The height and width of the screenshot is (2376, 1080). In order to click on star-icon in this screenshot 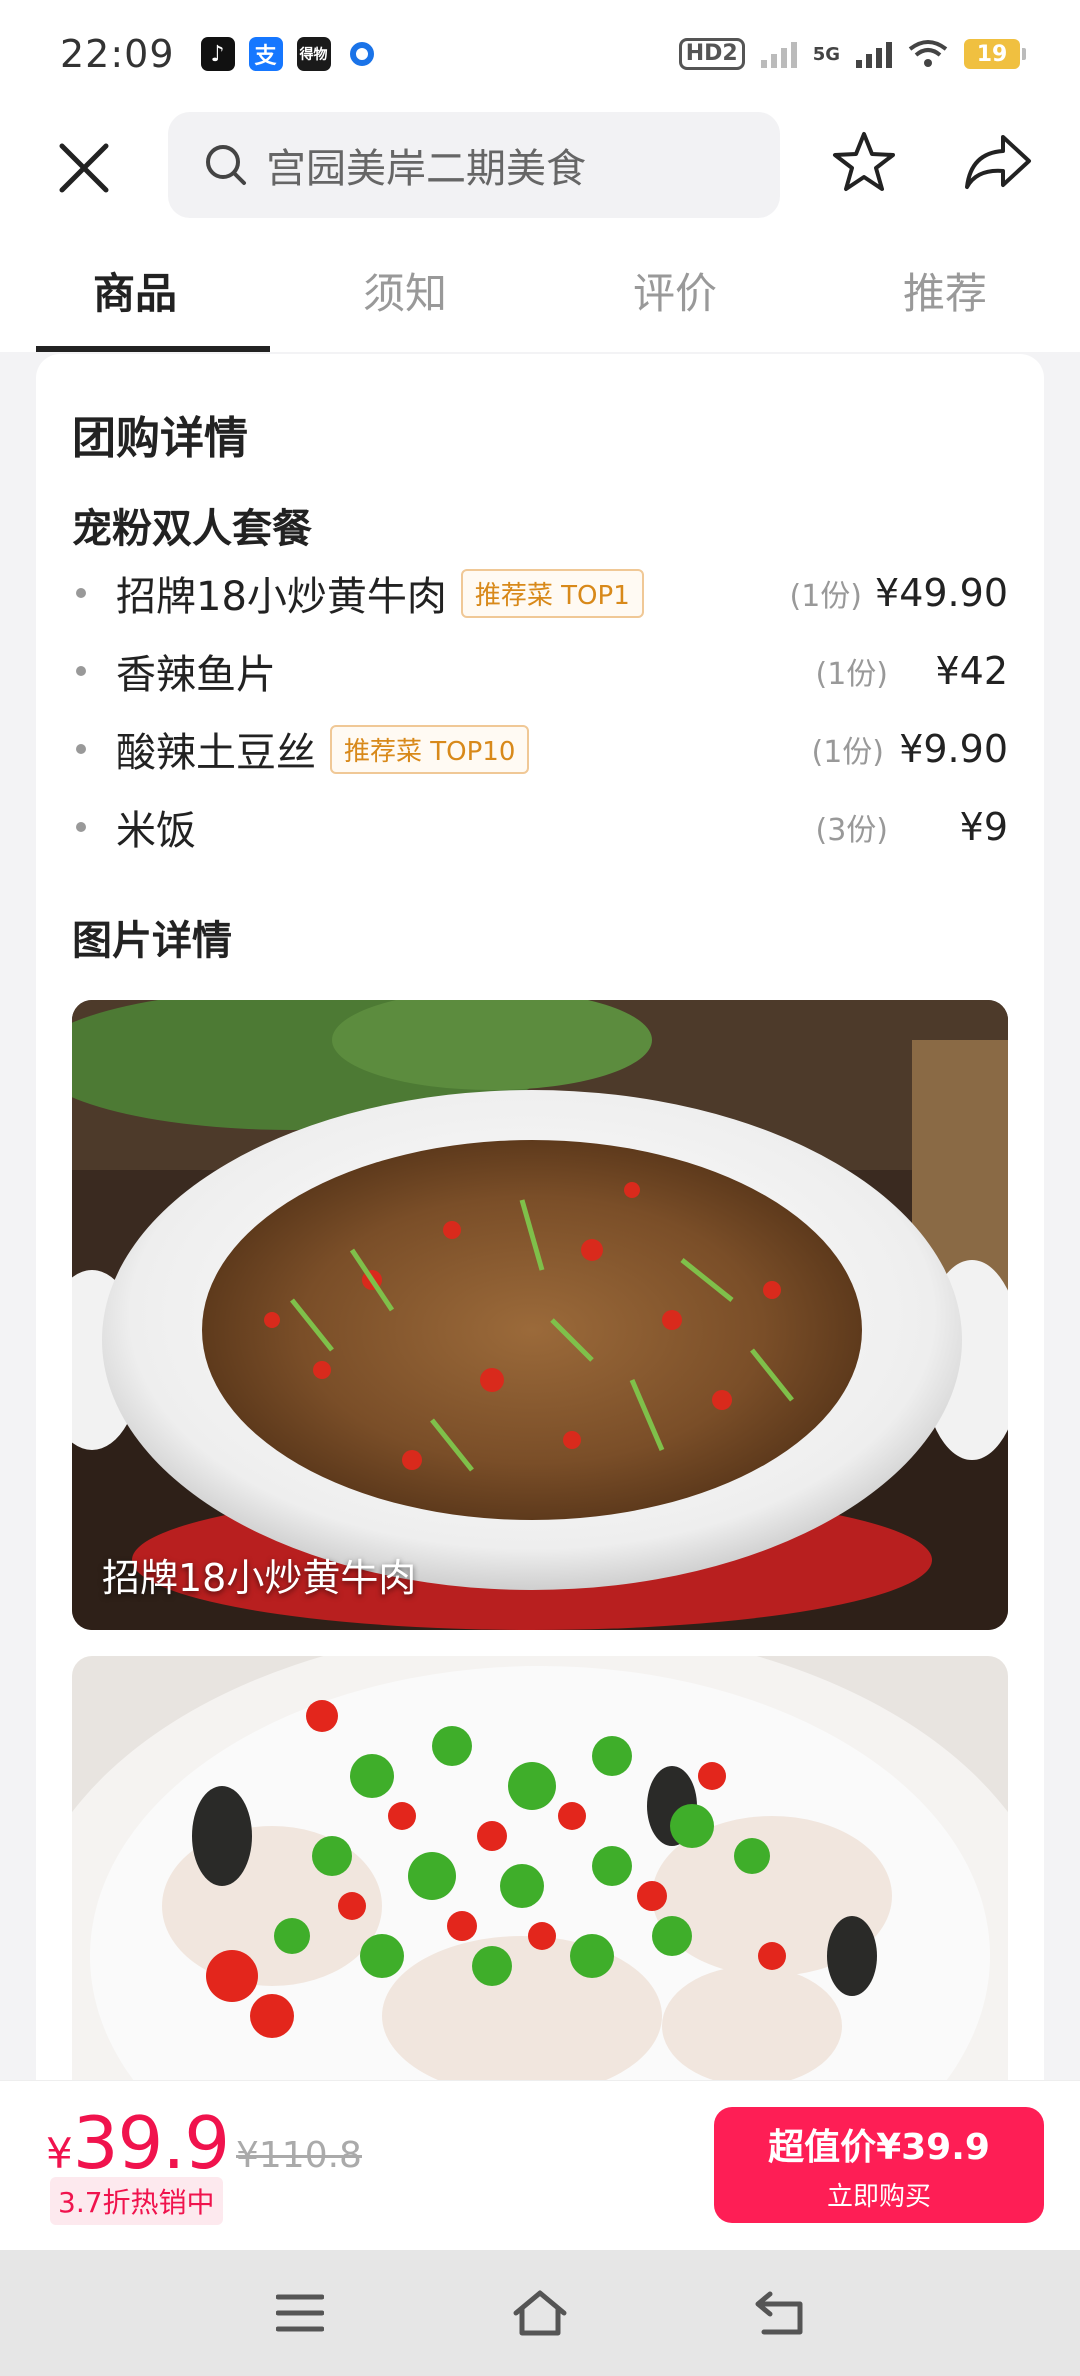, I will do `click(864, 161)`.